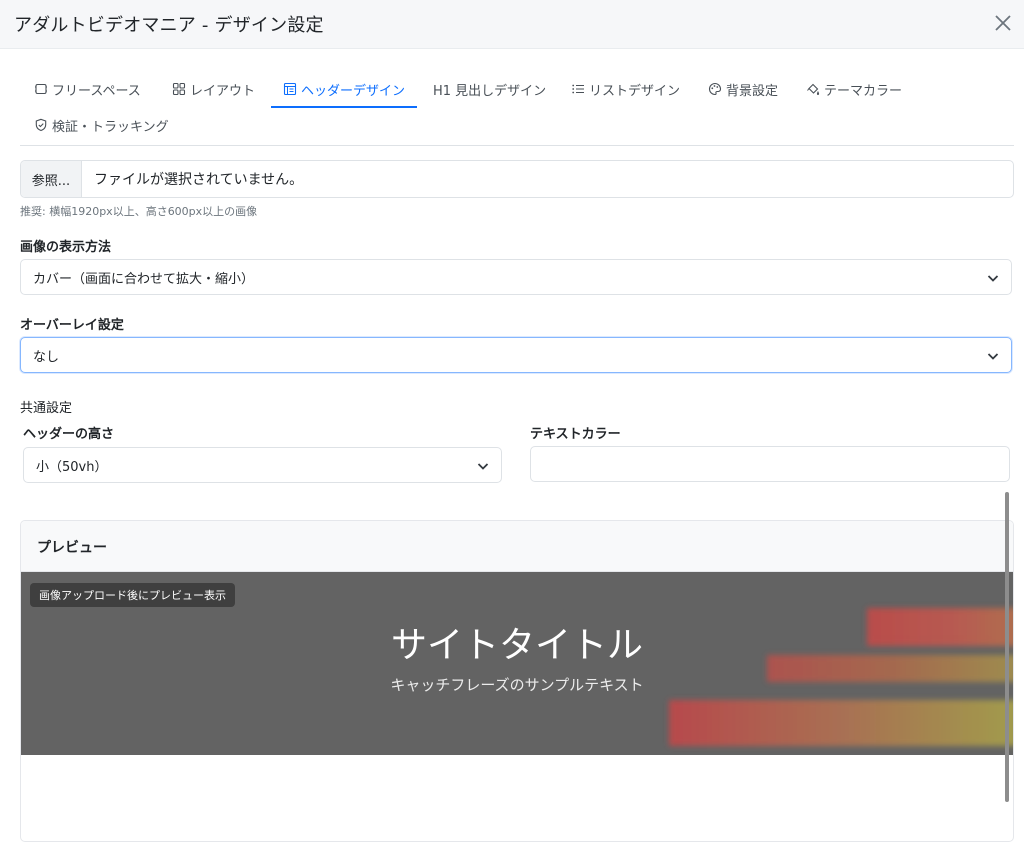  What do you see at coordinates (516, 277) in the screenshot?
I see `display-method-select: カバー（画面に合わせて拡大・縮小）` at bounding box center [516, 277].